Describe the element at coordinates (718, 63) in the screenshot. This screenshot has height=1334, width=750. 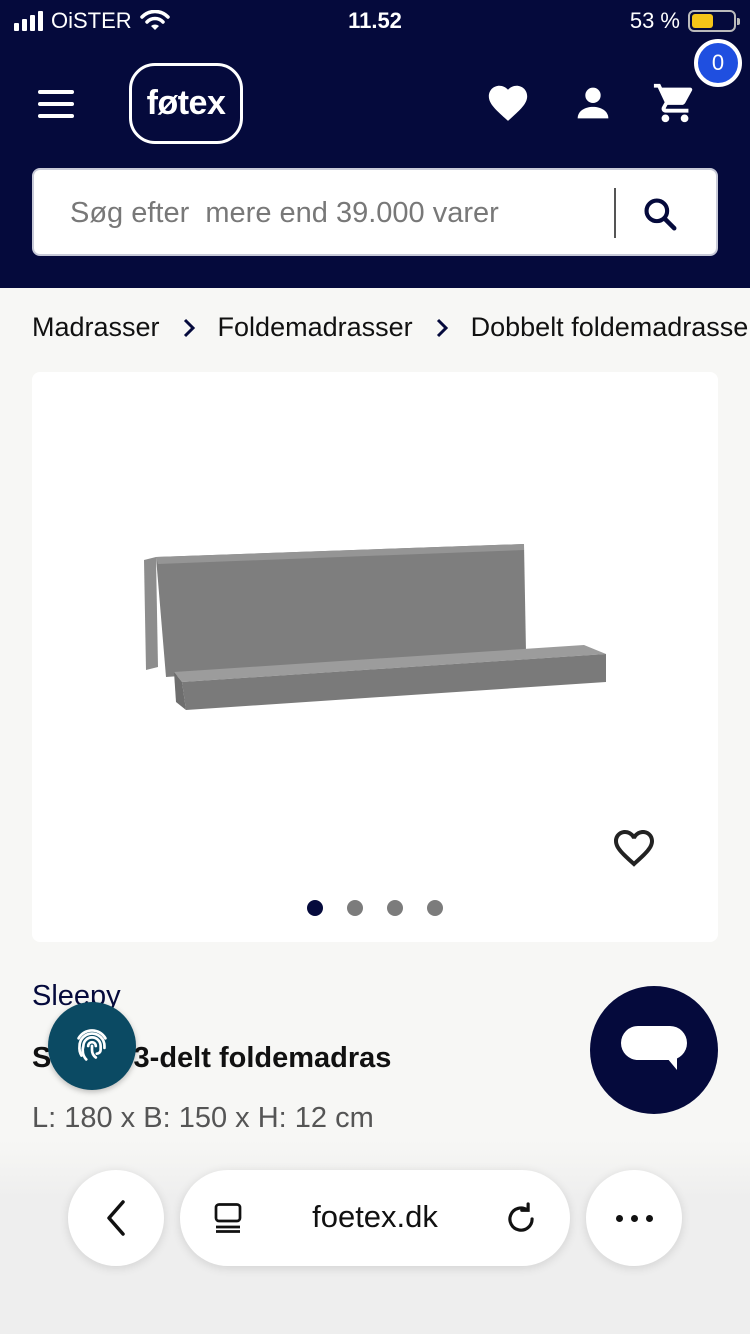
I see `cart-count-badge: 0` at that location.